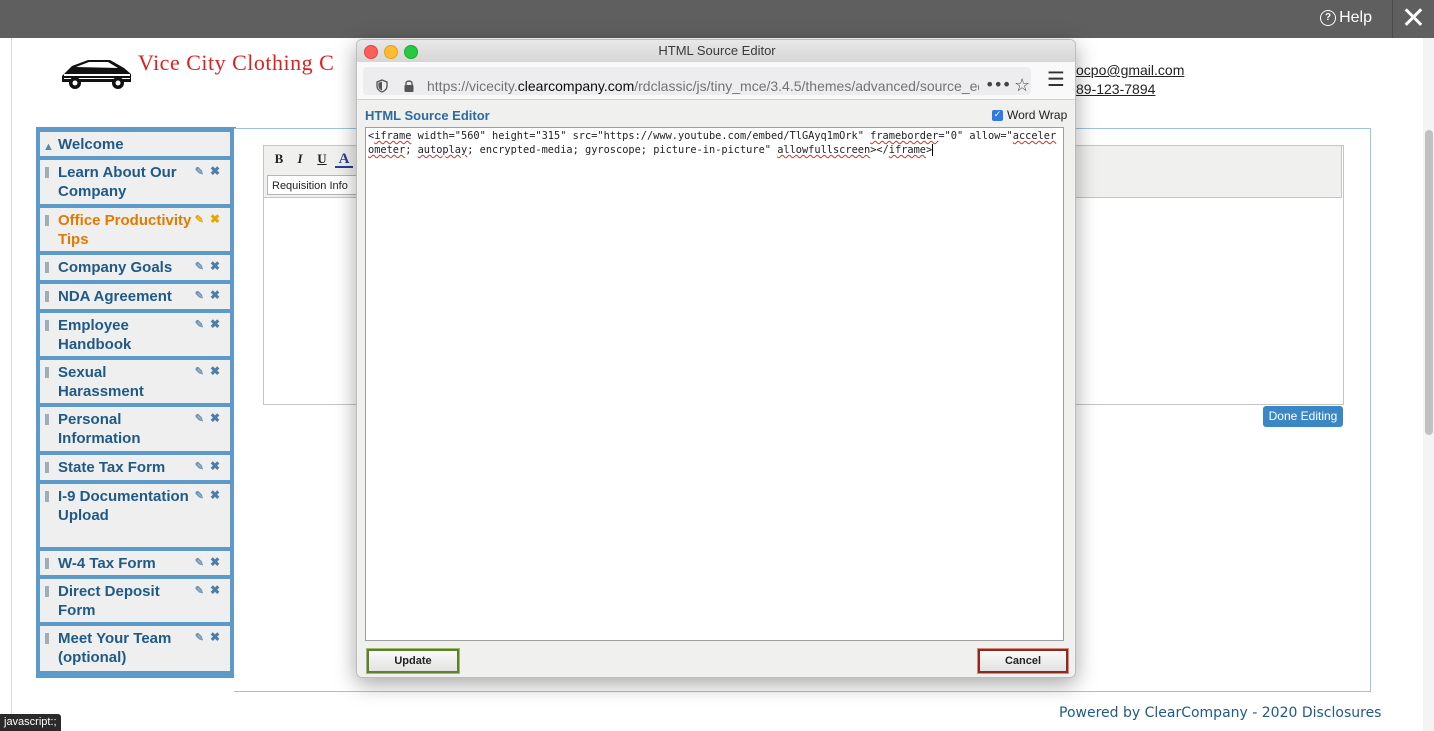 The height and width of the screenshot is (731, 1434). I want to click on word-wrap-checkbox: ✓, so click(997, 115).